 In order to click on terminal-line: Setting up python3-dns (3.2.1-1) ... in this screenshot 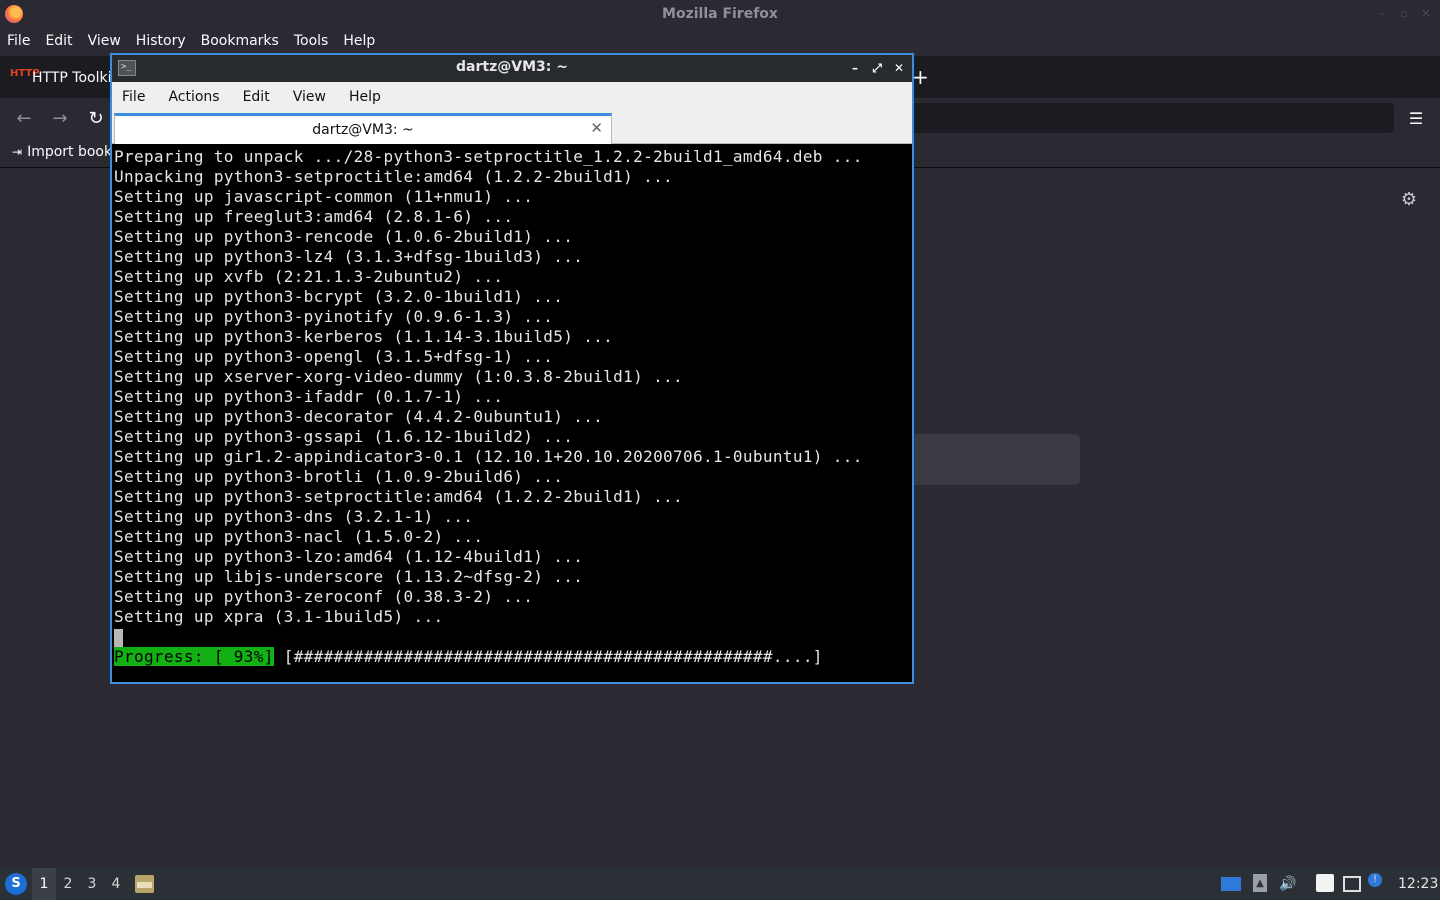, I will do `click(294, 516)`.